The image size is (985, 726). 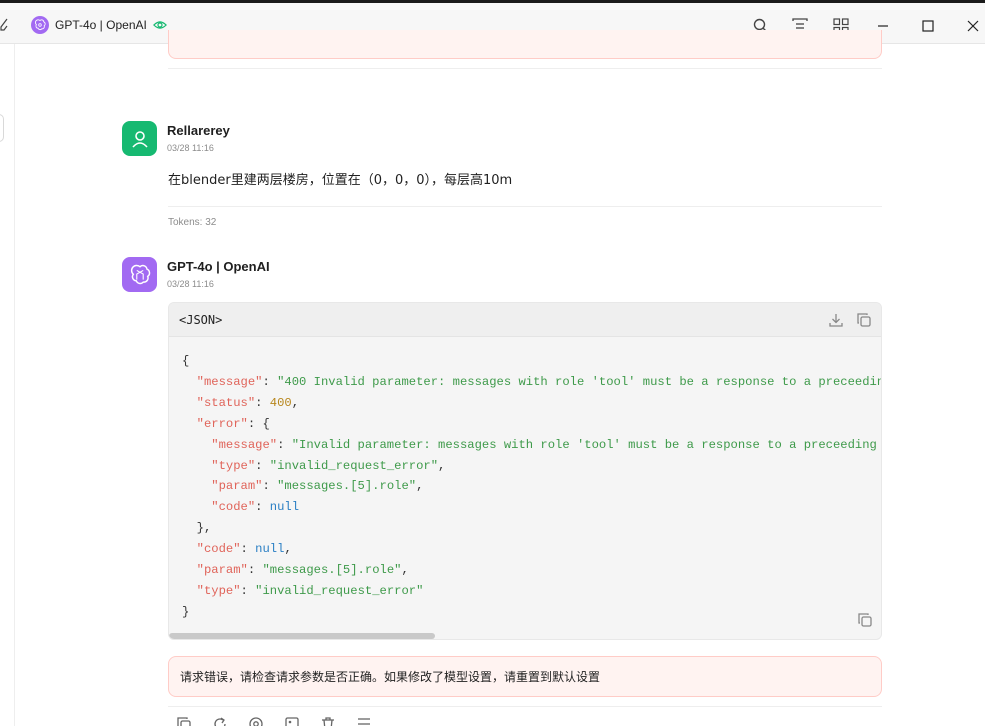 What do you see at coordinates (186, 611) in the screenshot?
I see `code-token: }` at bounding box center [186, 611].